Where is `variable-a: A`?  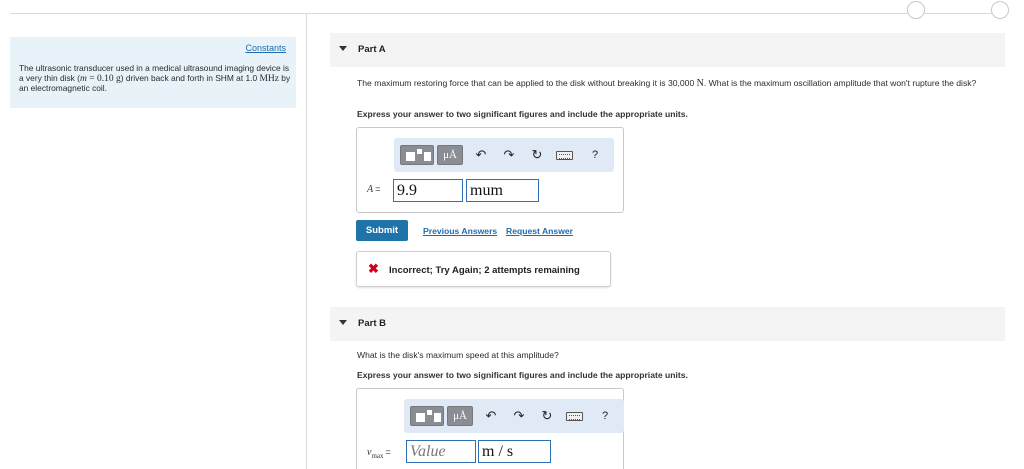 variable-a: A is located at coordinates (370, 189).